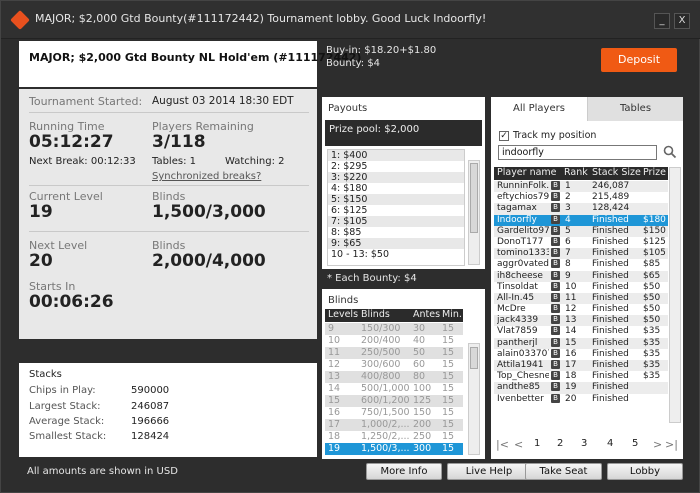 This screenshot has width=700, height=493. What do you see at coordinates (581, 276) in the screenshot?
I see `player-row: ih8cheese B 9 Finished $65` at bounding box center [581, 276].